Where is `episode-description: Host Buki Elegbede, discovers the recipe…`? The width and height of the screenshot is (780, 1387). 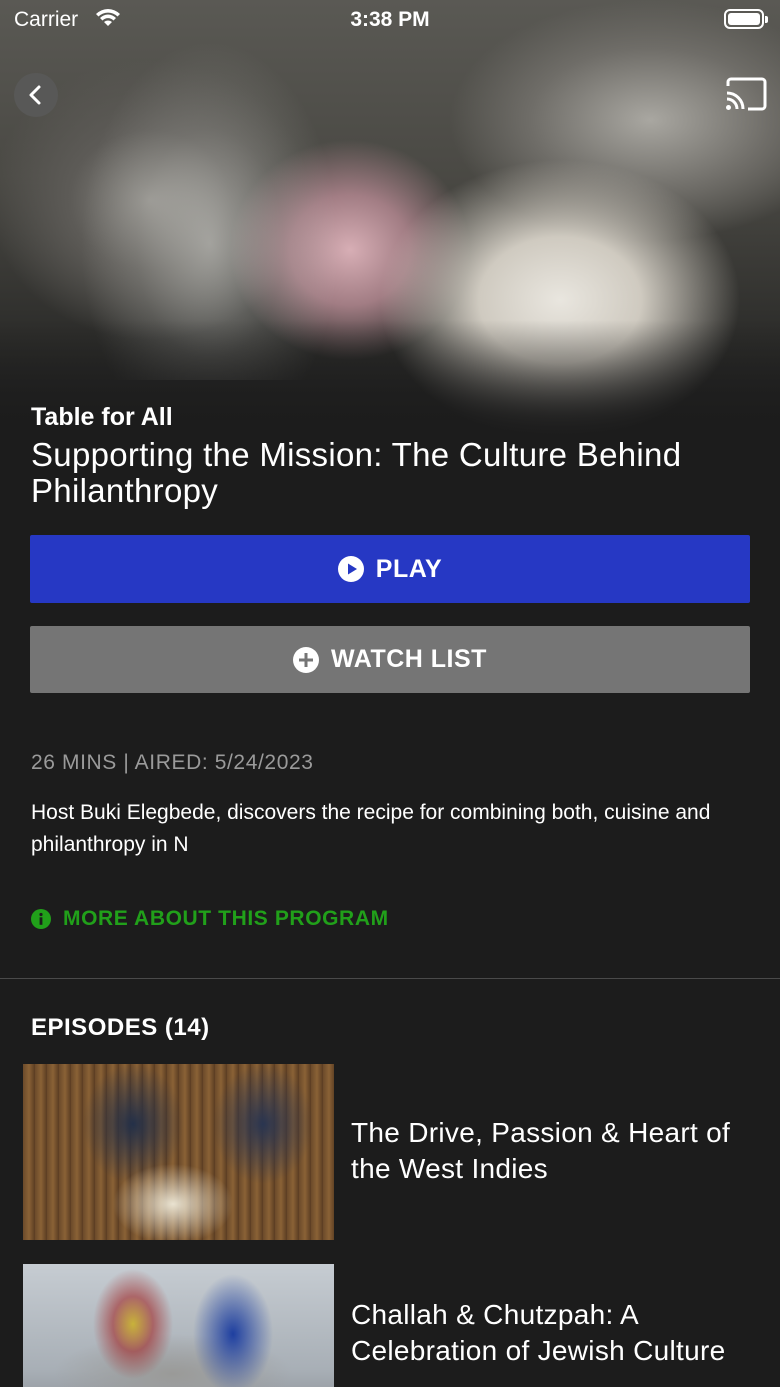
episode-description: Host Buki Elegbede, discovers the recipe… is located at coordinates (371, 828).